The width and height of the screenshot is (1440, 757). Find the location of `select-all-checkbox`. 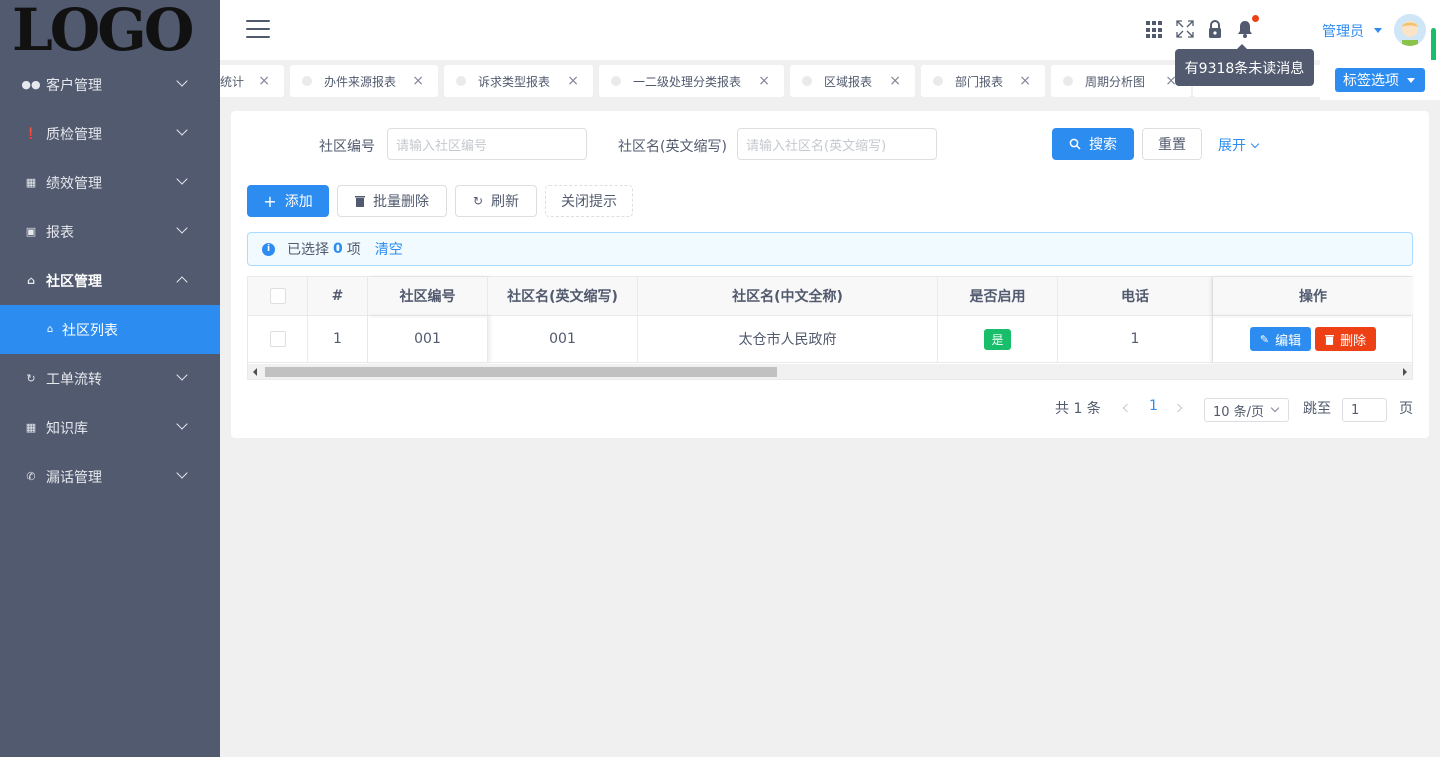

select-all-checkbox is located at coordinates (277, 296).